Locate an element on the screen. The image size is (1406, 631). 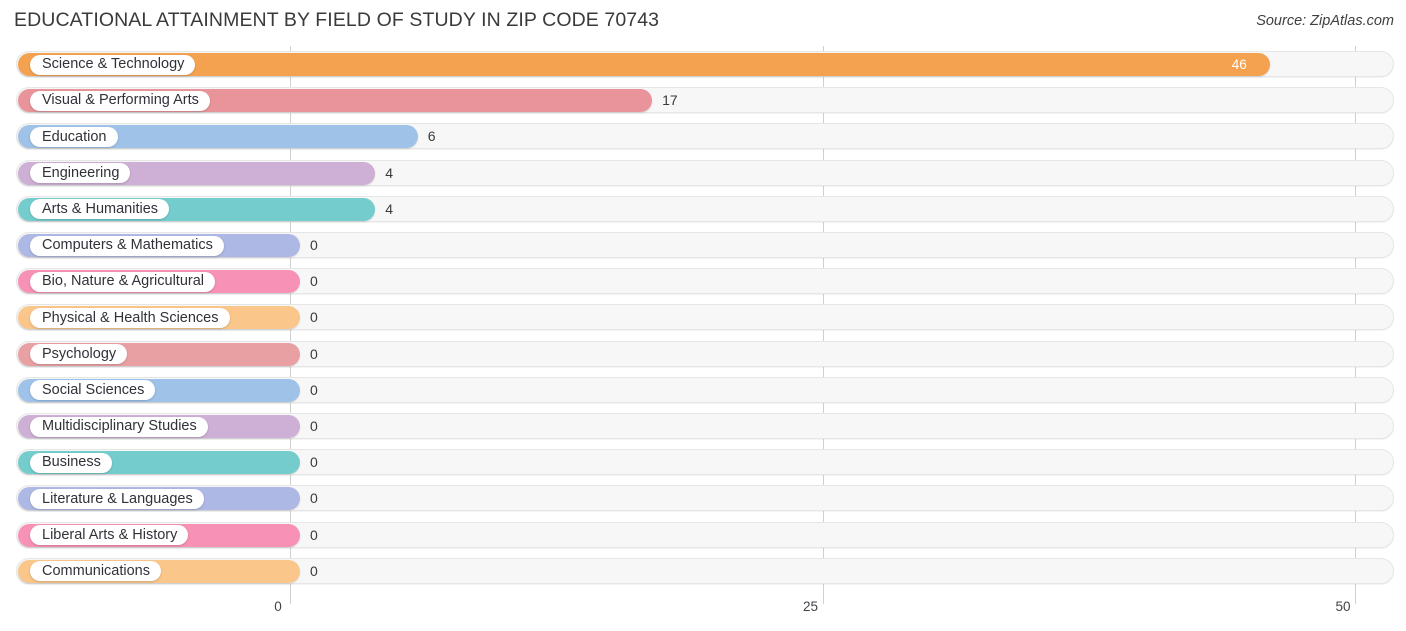
category-pill: Physical & Health Sciences is located at coordinates (130, 317).